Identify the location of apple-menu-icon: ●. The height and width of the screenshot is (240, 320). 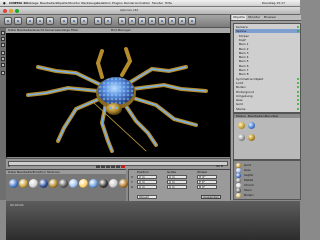
(4, 3).